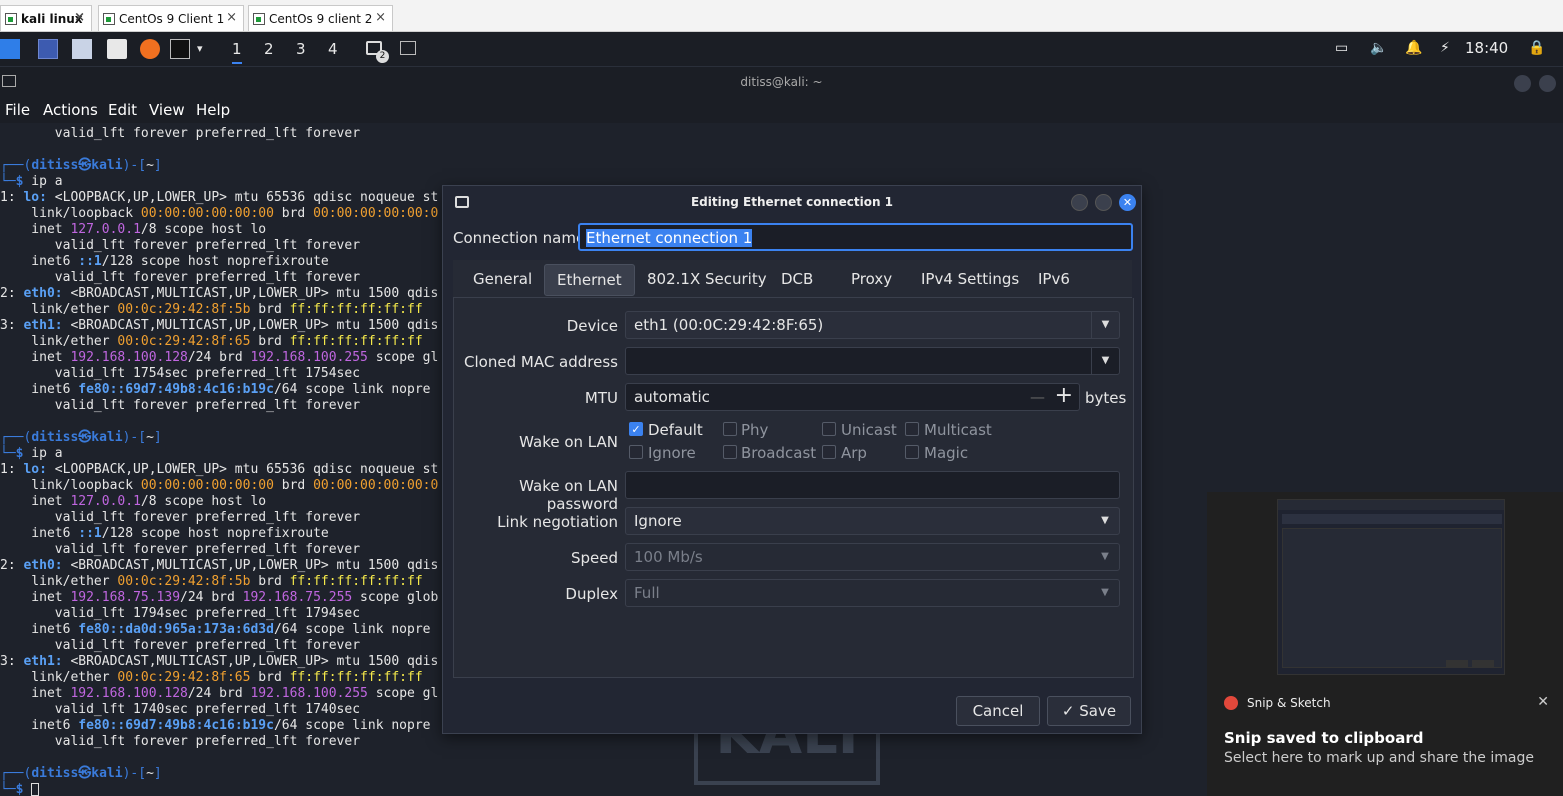 This screenshot has width=1563, height=796. Describe the element at coordinates (591, 594) in the screenshot. I see `duplex-label: Duplex` at that location.